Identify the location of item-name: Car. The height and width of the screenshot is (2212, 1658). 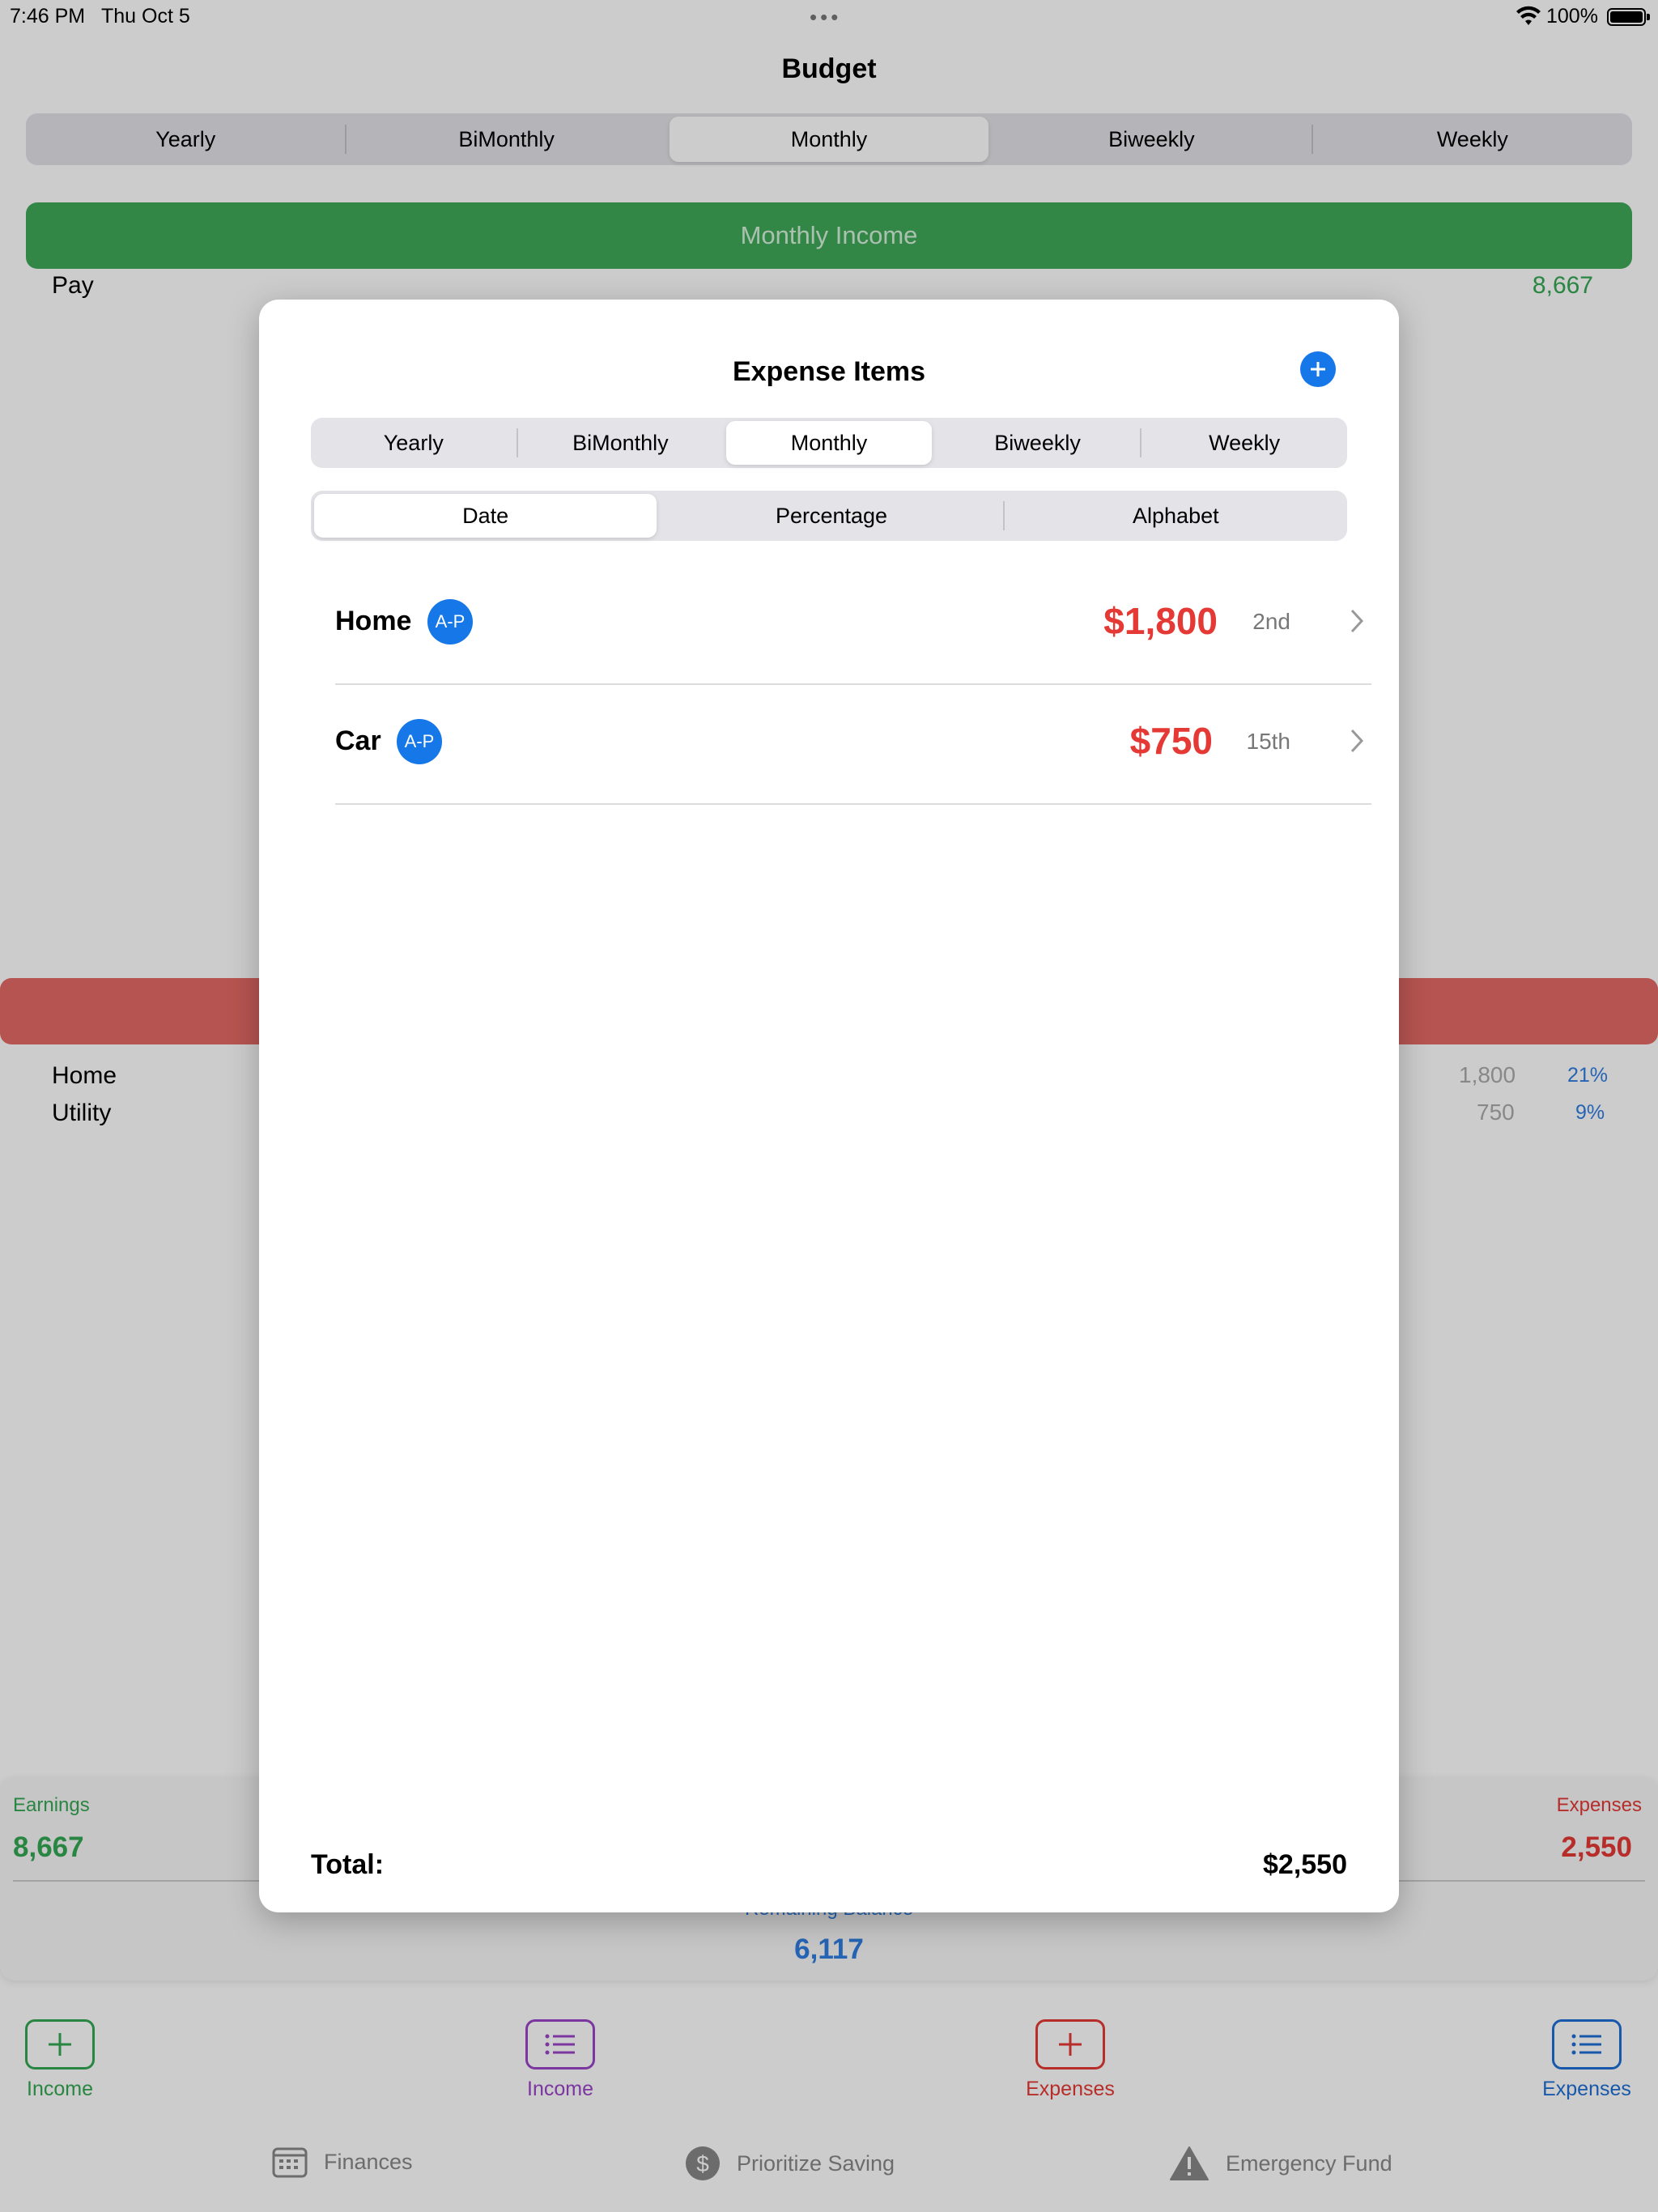
(358, 741).